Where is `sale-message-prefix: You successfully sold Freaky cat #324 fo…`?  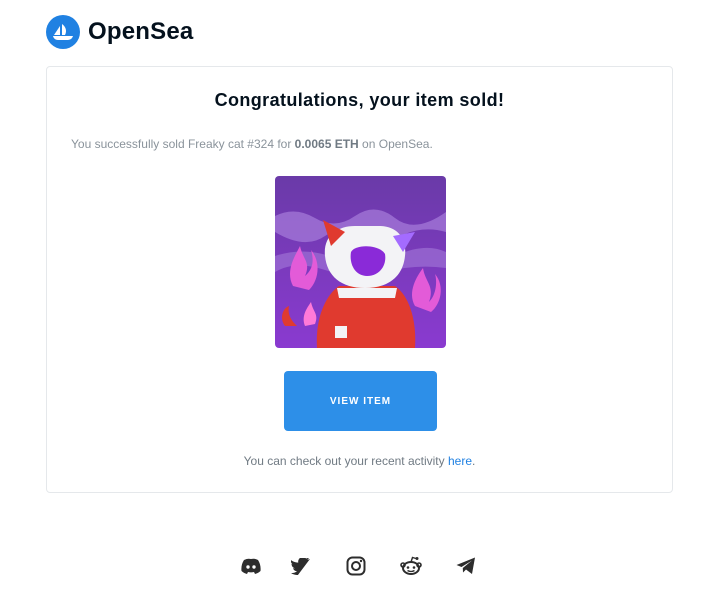
sale-message-prefix: You successfully sold Freaky cat #324 fo… is located at coordinates (183, 144).